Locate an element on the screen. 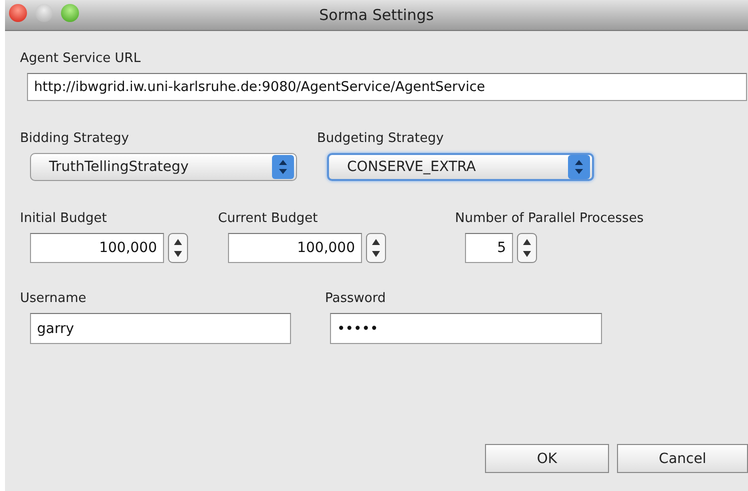  text-field: garry is located at coordinates (160, 328).